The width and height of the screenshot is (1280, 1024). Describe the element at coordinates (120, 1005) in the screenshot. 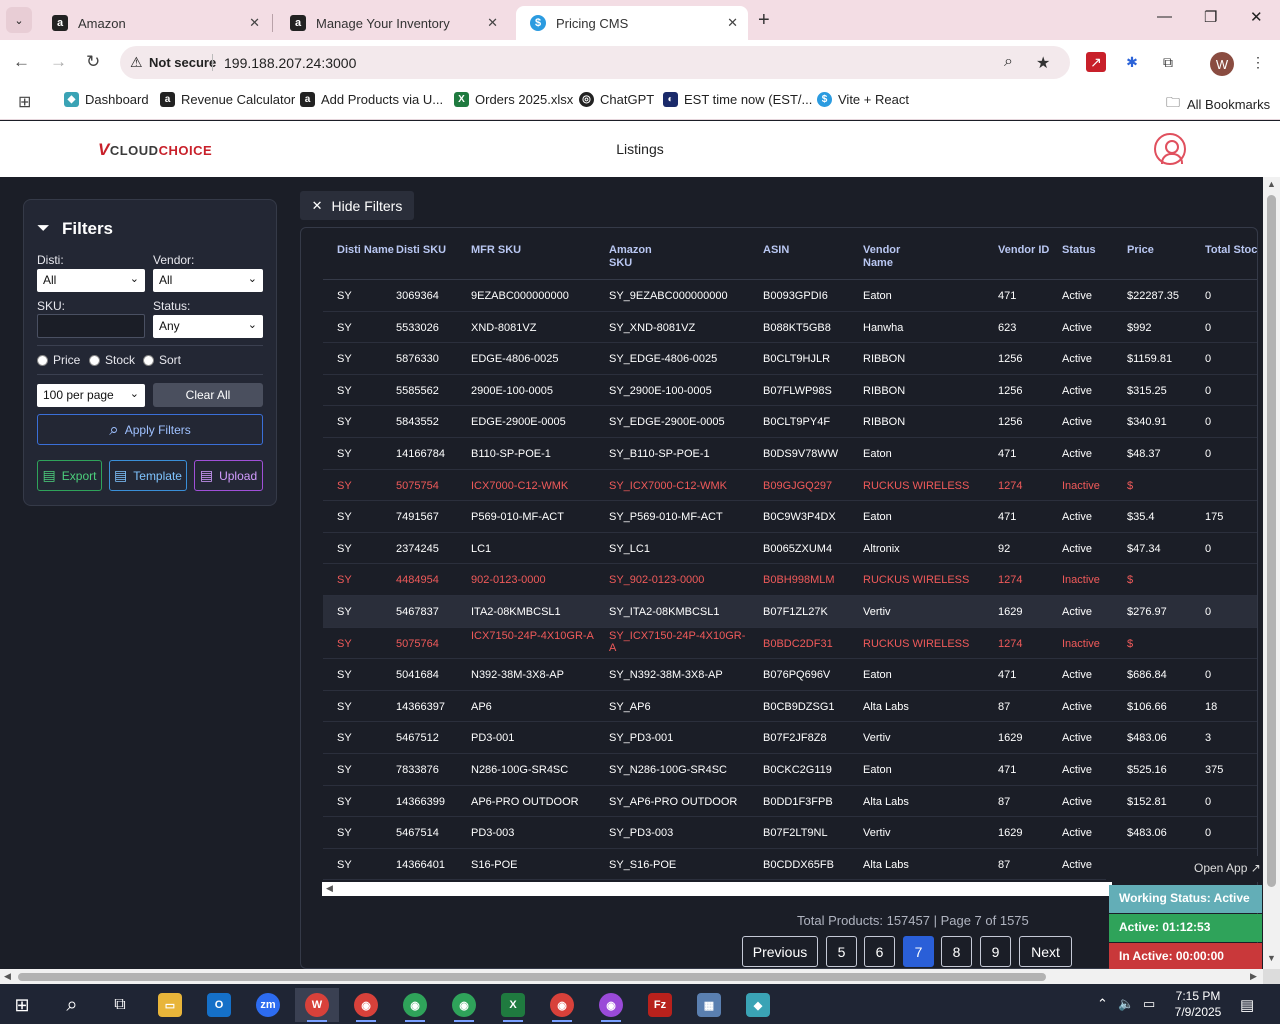

I see `task-view-icon: ⧉` at that location.